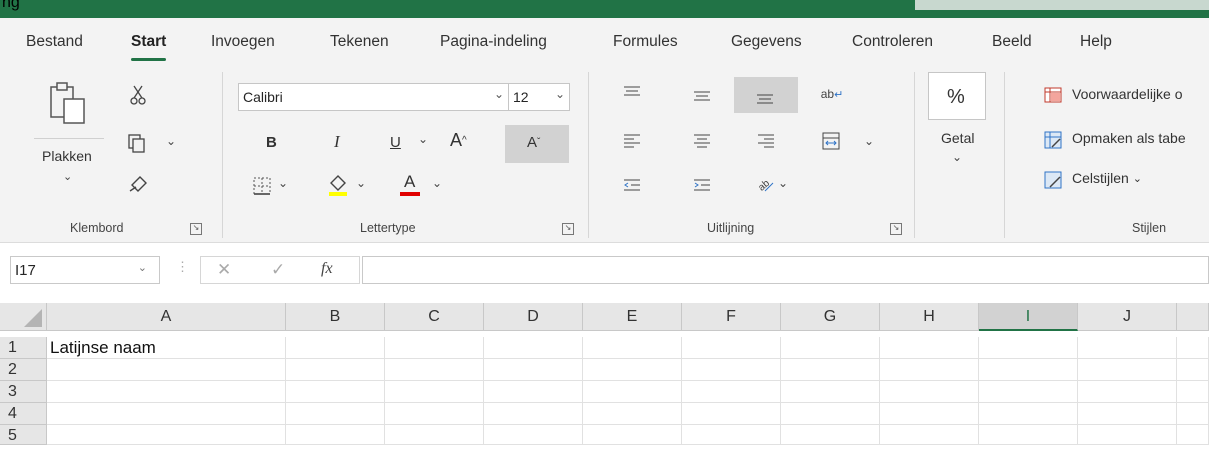  I want to click on tab-tekenen: Tekenen, so click(359, 42).